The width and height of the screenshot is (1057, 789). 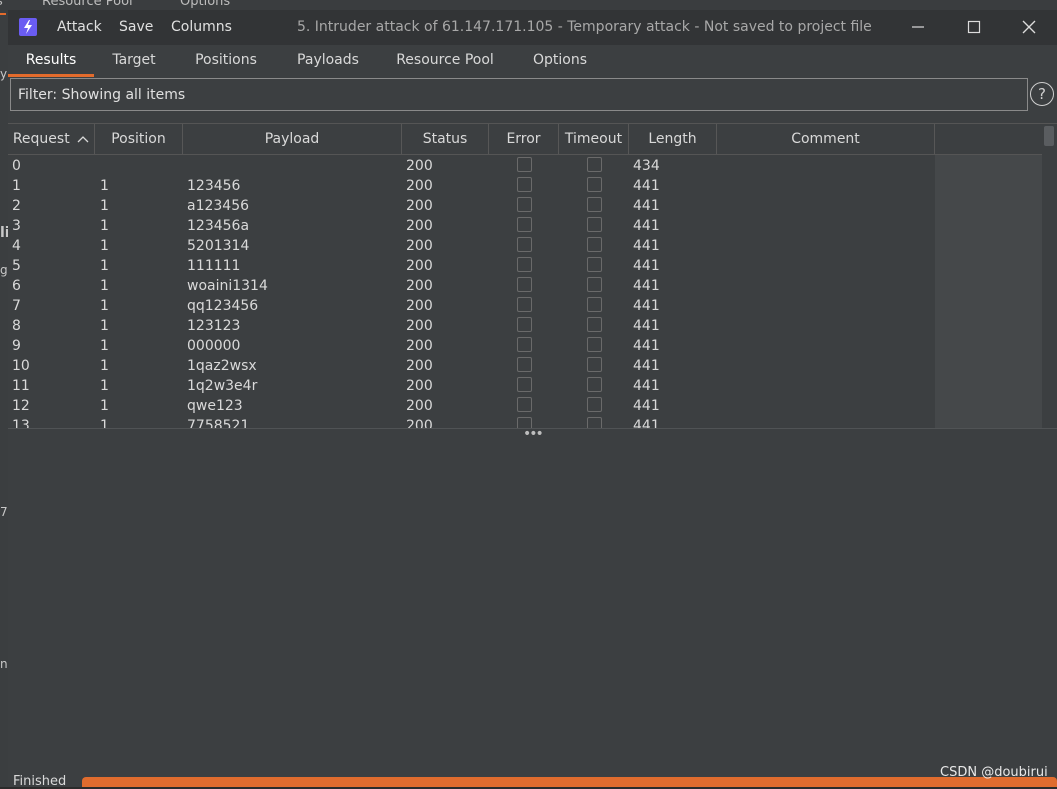 I want to click on column-header-error: Error, so click(x=524, y=139).